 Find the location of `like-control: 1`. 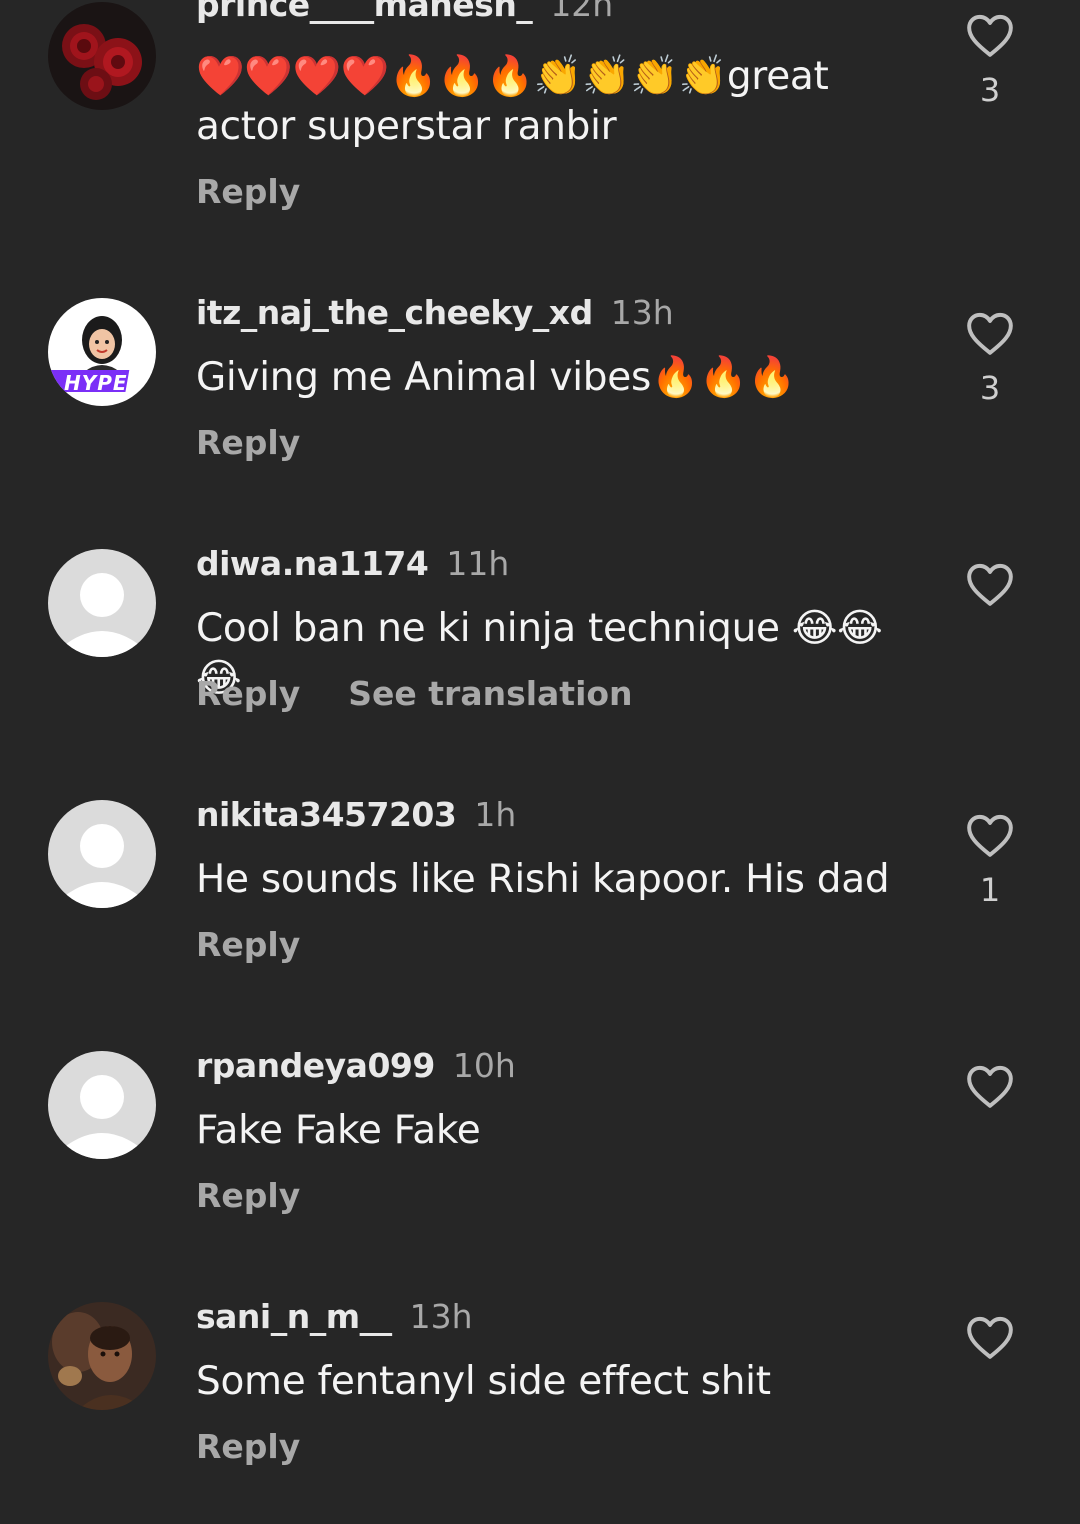

like-control: 1 is located at coordinates (990, 861).